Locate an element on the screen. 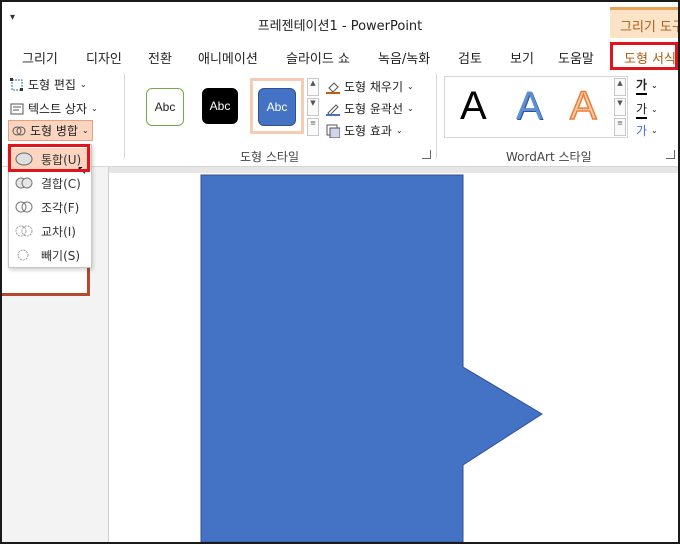 This screenshot has width=680, height=544. title-bar: ▾ 프레젠테이션1 - PowerPoint 그리기 도구 is located at coordinates (340, 20).